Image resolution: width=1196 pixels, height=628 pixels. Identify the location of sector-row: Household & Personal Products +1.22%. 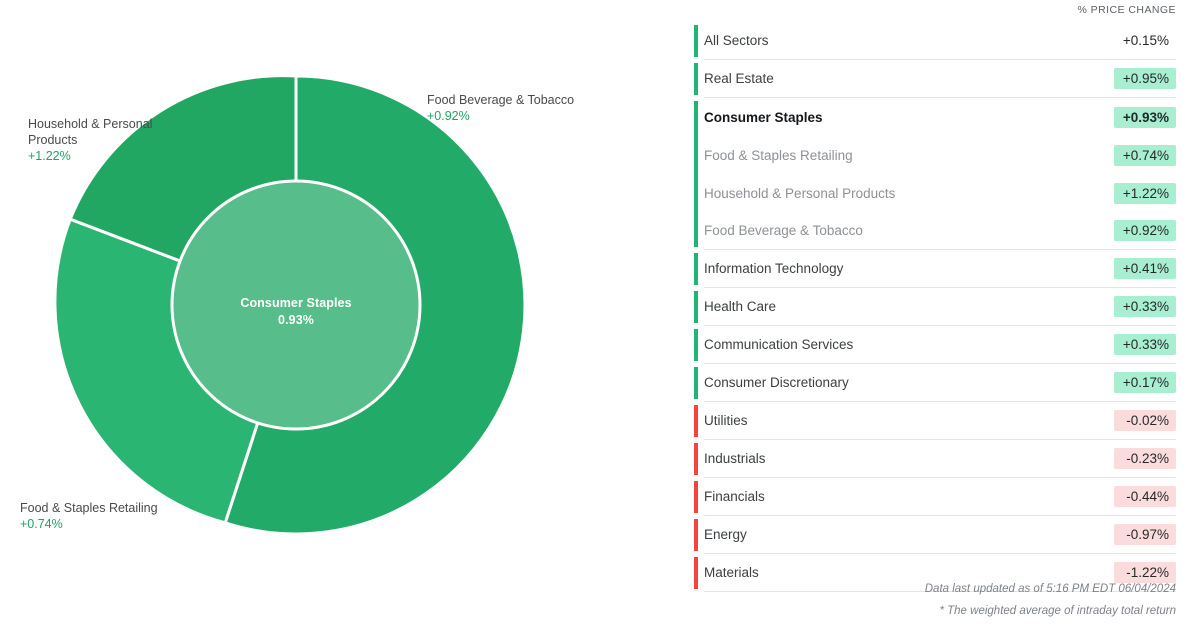
(940, 193).